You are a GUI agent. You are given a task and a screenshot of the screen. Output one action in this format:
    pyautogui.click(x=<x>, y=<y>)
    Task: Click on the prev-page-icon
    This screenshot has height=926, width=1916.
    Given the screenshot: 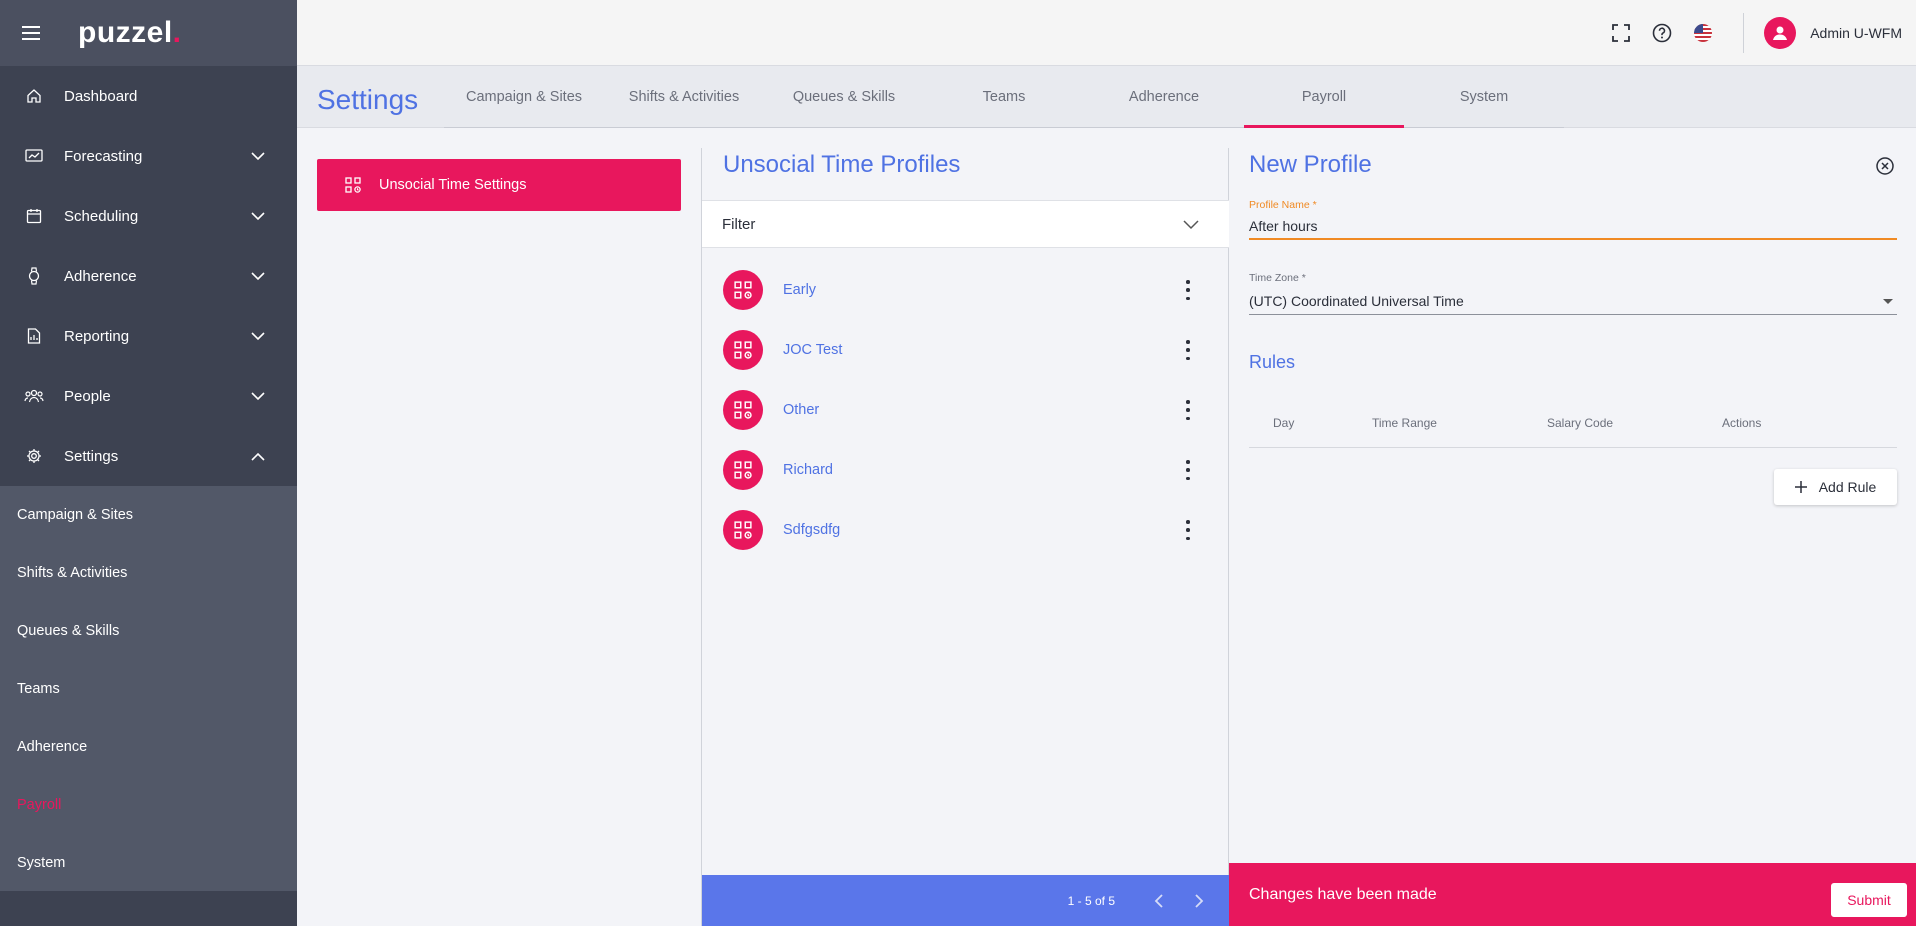 What is the action you would take?
    pyautogui.click(x=1159, y=901)
    